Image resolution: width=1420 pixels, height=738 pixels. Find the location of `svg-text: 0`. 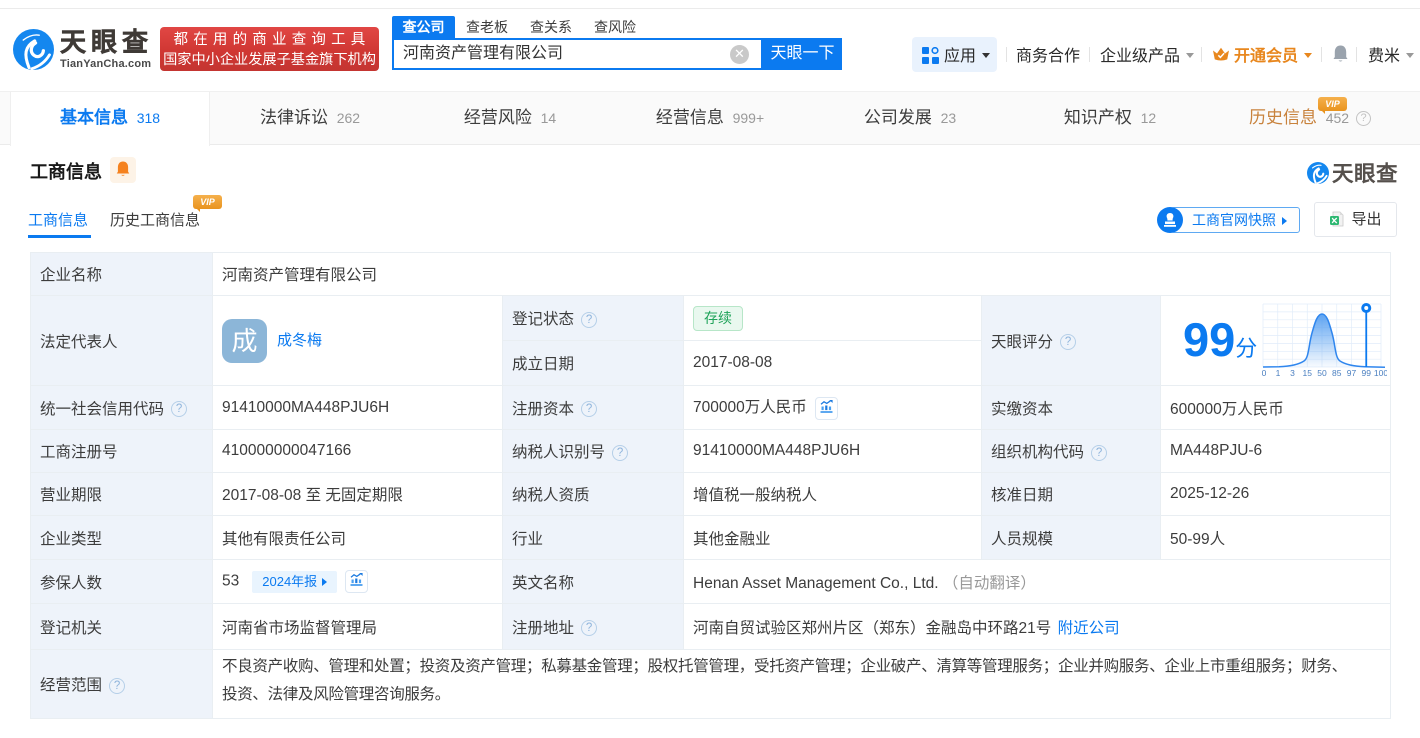

svg-text: 0 is located at coordinates (1264, 373).